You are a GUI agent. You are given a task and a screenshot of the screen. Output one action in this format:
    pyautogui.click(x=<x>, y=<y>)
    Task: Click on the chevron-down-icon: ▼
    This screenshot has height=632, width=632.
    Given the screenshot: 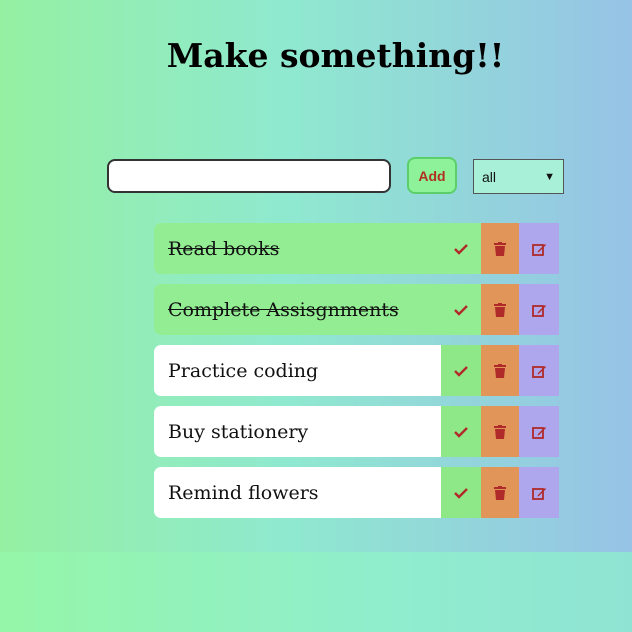 What is the action you would take?
    pyautogui.click(x=549, y=176)
    